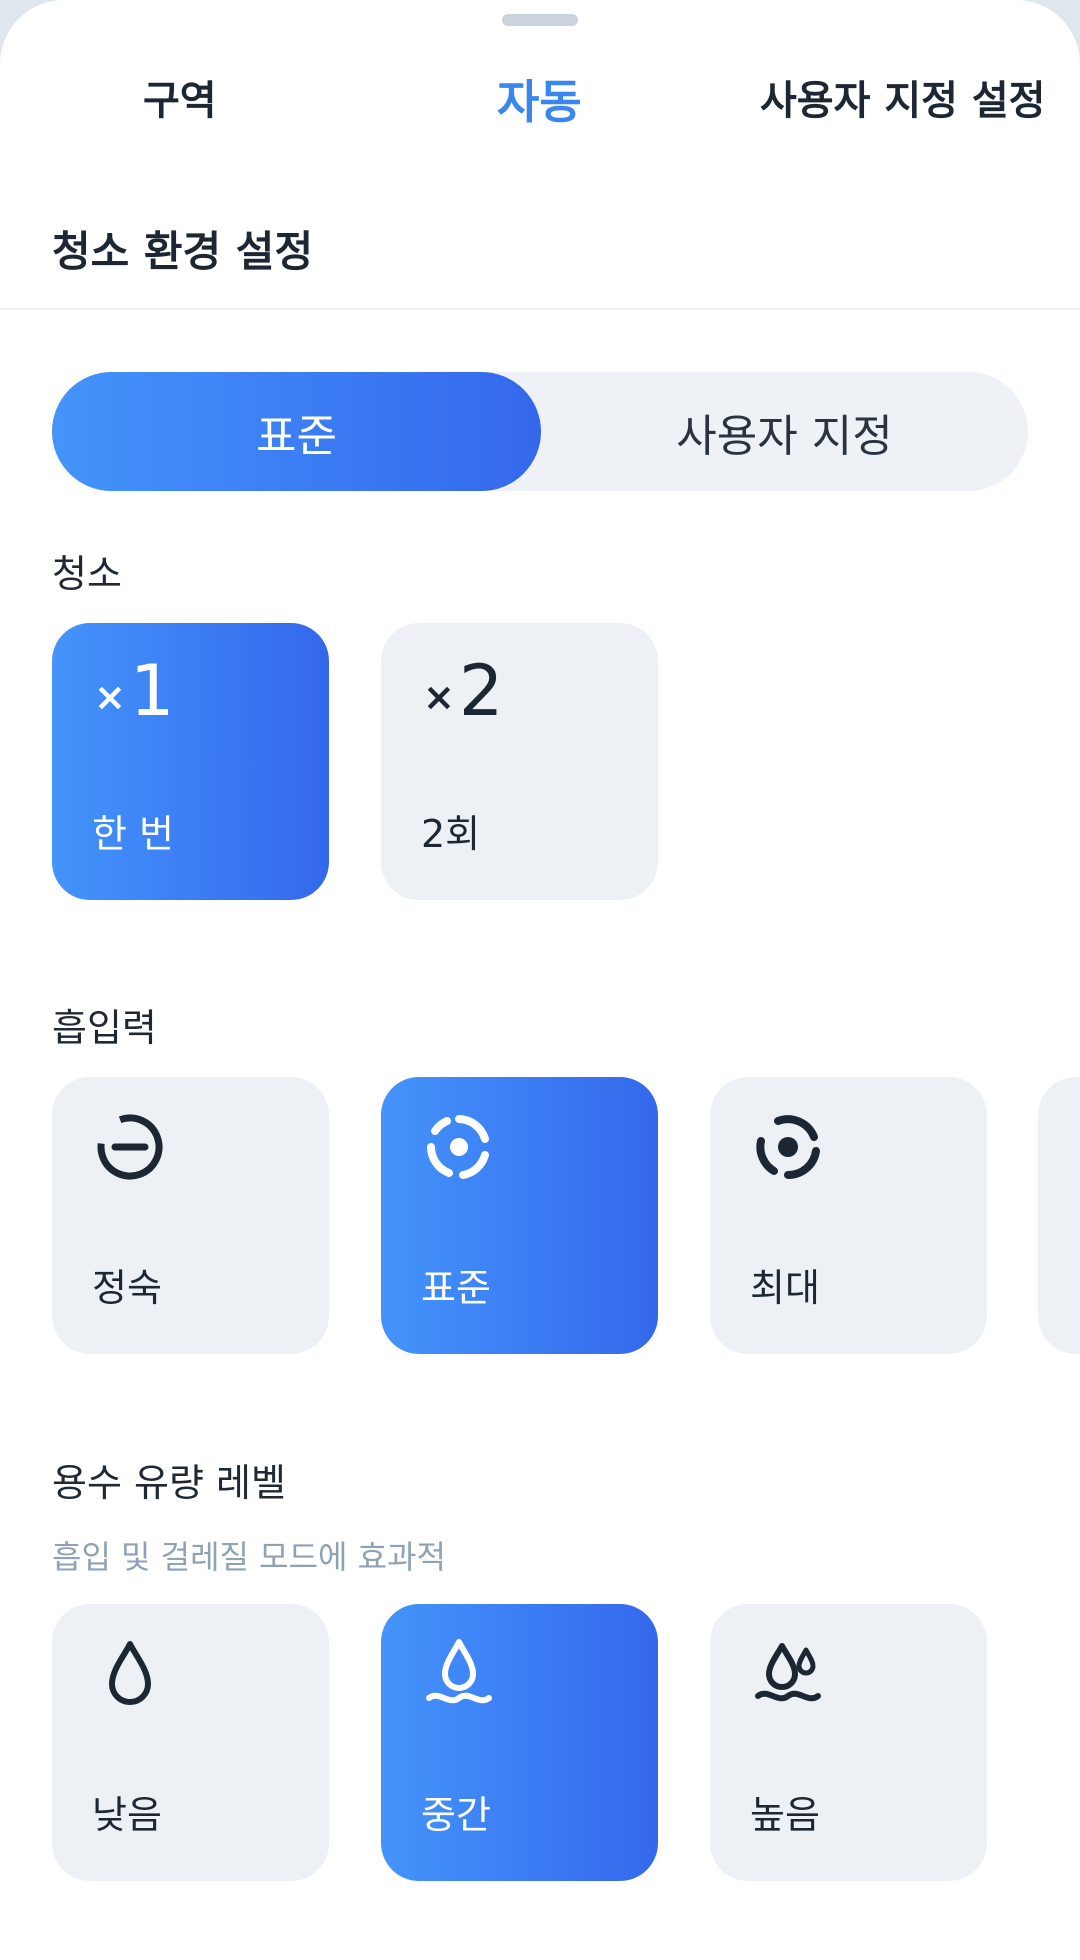 This screenshot has height=1960, width=1080. Describe the element at coordinates (190, 1215) in the screenshot. I see `suction-quiet-card: 정숙` at that location.